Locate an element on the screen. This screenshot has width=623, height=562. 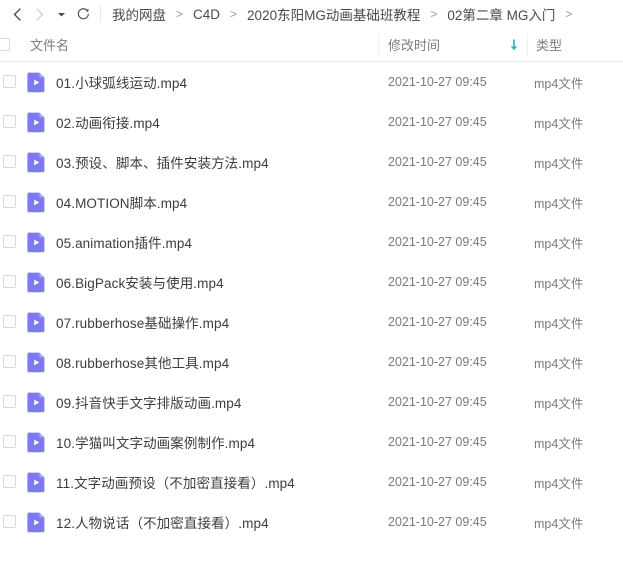
file-name: 02.动画衔接.mp4 is located at coordinates (108, 122).